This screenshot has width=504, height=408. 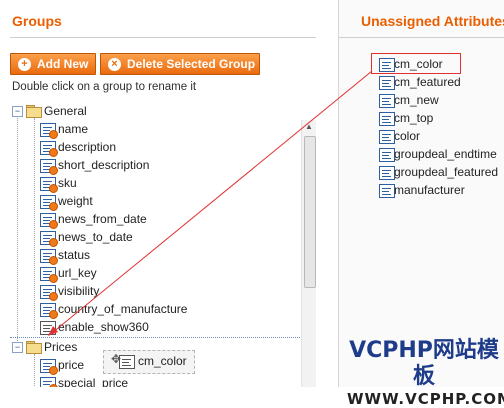 I want to click on move-cursor-icon: ✥, so click(x=116, y=359).